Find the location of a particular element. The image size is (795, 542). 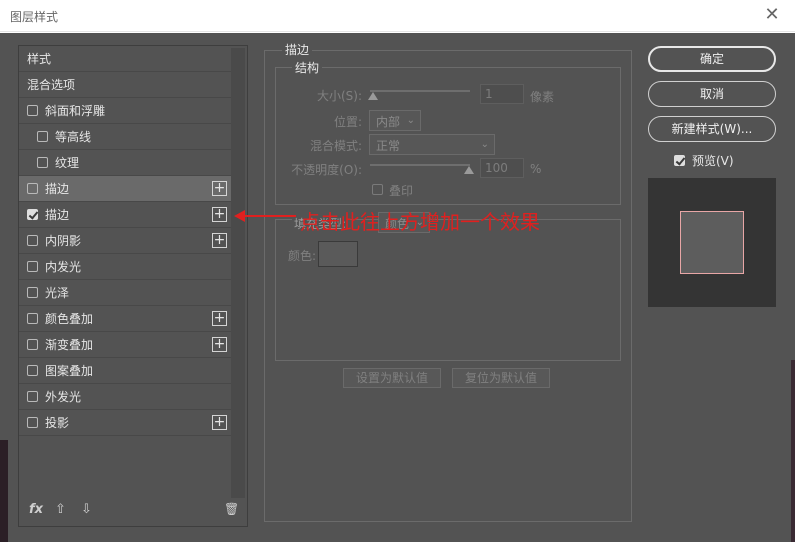

style-item-label: 斜面和浮雕 is located at coordinates (75, 111).